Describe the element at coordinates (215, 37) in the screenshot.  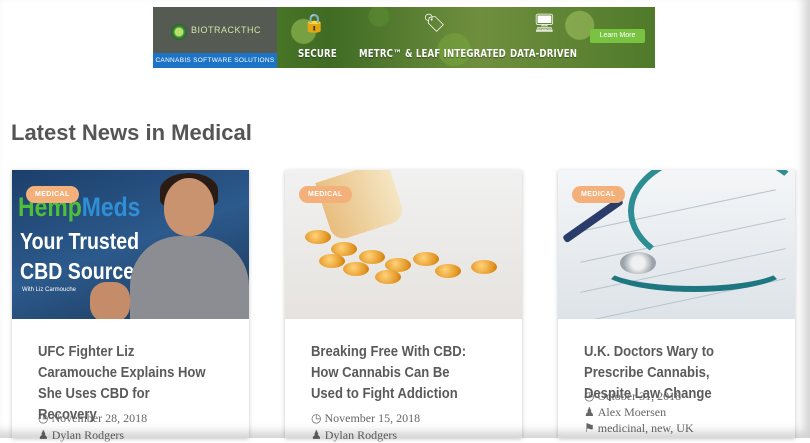
I see `brand-box: BIOTRACKTHC CANNABIS SOFTWARE SOLUTIONS` at that location.